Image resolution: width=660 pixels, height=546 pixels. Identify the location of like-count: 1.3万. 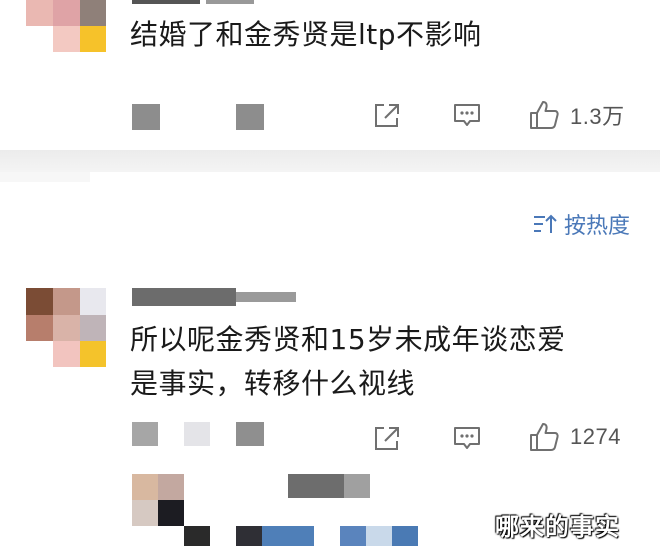
(597, 116).